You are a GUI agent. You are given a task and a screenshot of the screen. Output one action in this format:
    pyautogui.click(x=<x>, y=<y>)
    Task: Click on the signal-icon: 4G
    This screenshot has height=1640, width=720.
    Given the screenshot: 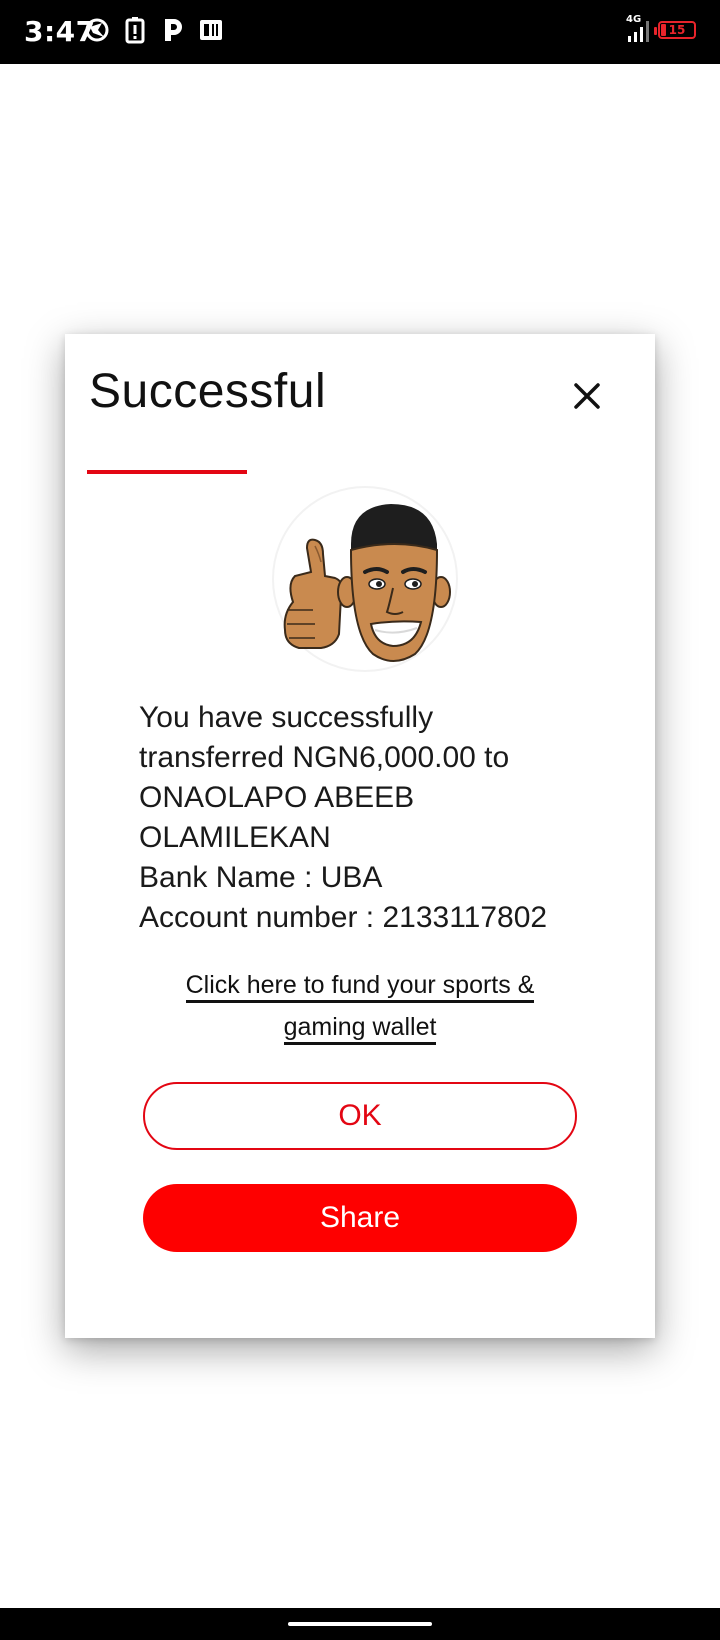 What is the action you would take?
    pyautogui.click(x=639, y=29)
    